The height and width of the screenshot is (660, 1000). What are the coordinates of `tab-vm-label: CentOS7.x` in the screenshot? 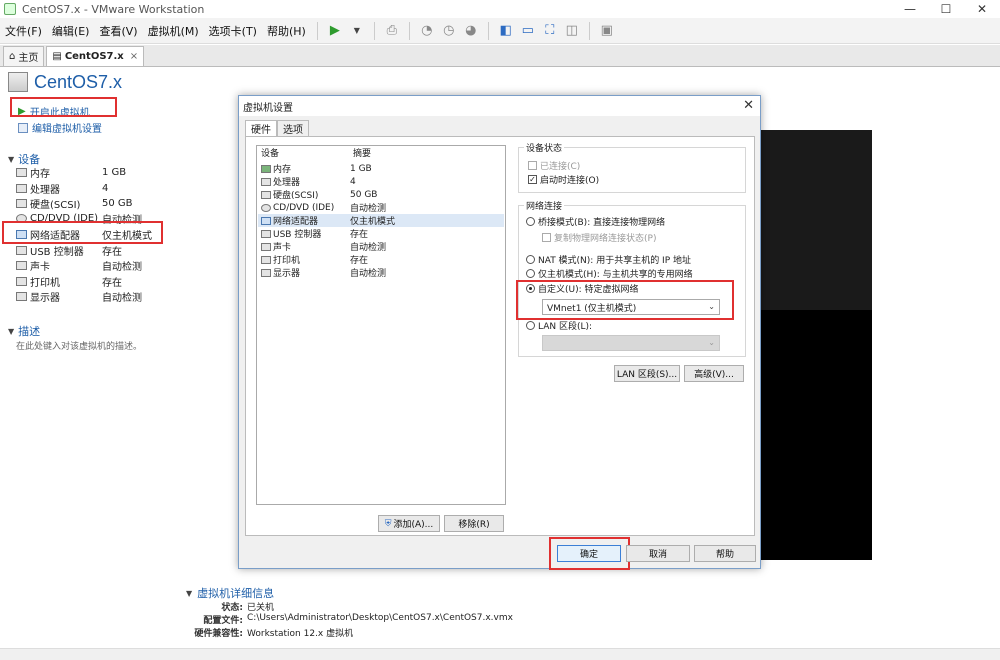 It's located at (94, 56).